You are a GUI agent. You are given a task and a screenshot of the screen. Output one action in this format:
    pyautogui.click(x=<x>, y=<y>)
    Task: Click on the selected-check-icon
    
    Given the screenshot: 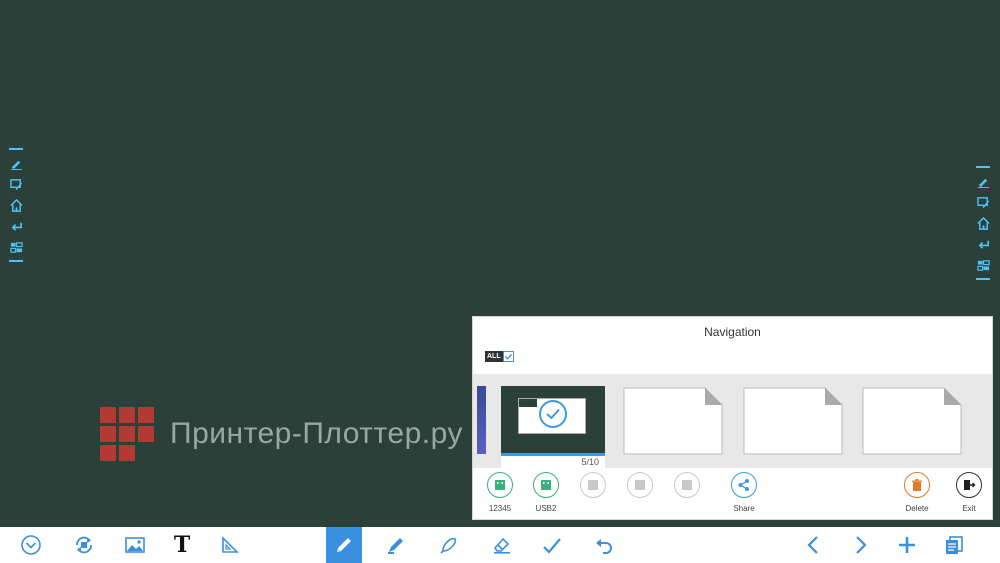 What is the action you would take?
    pyautogui.click(x=553, y=414)
    